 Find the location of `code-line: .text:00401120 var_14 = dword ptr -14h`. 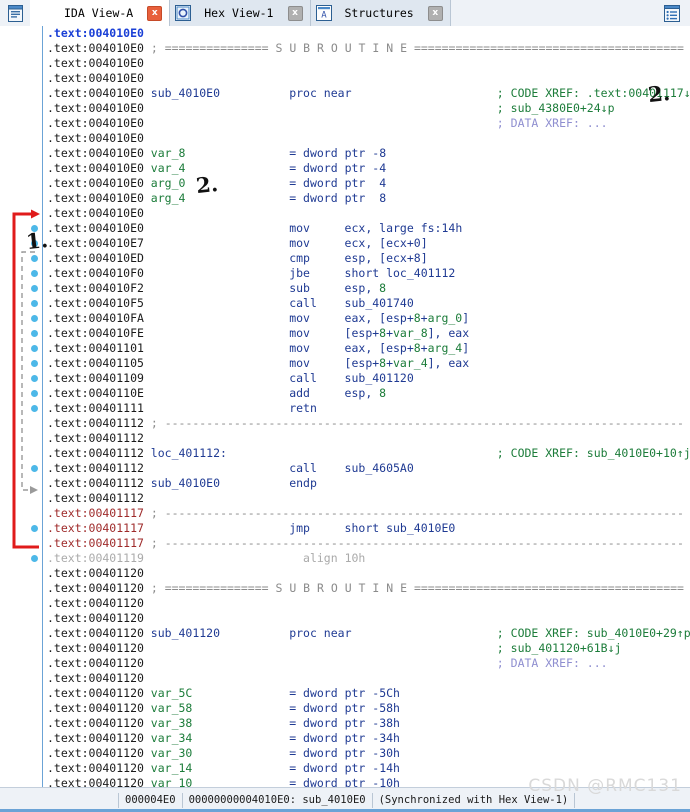

code-line: .text:00401120 var_14 = dword ptr -14h is located at coordinates (366, 768).